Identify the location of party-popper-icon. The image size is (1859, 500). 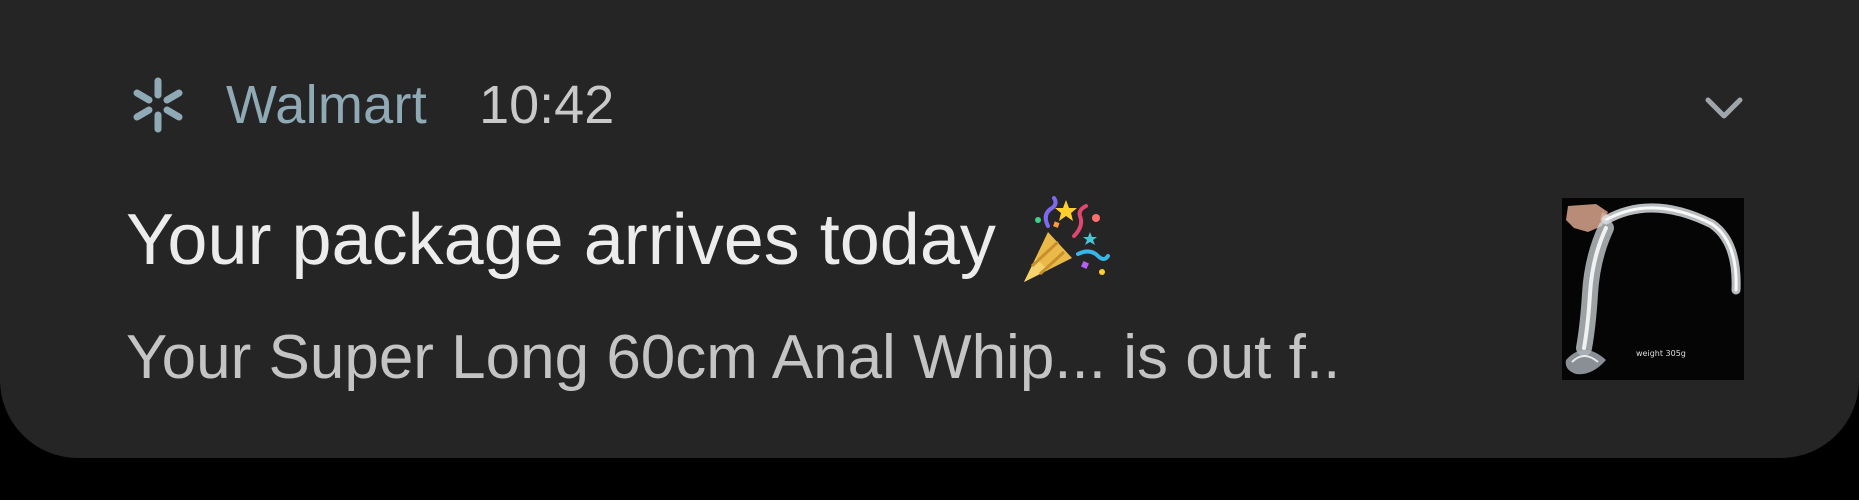
(1066, 239).